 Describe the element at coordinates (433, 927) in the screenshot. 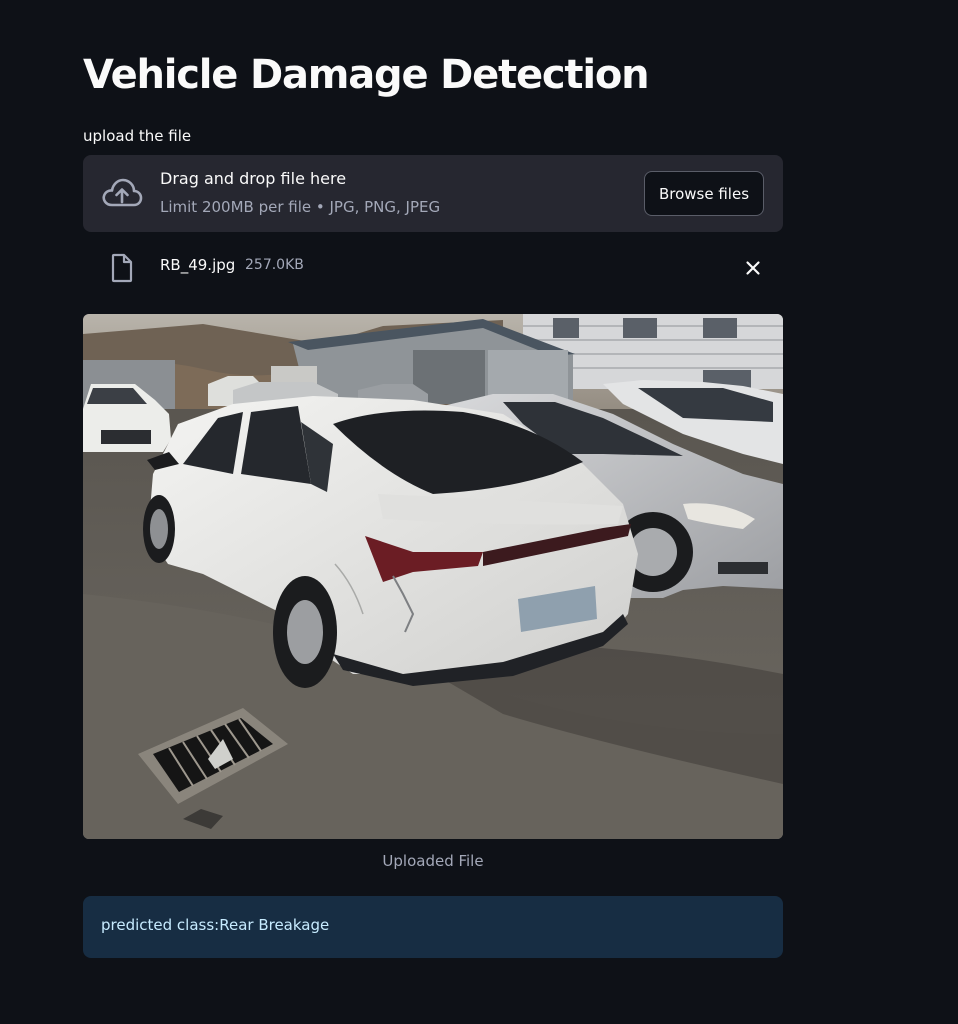

I see `prediction-alert: predicted class:Rear Breakage` at that location.